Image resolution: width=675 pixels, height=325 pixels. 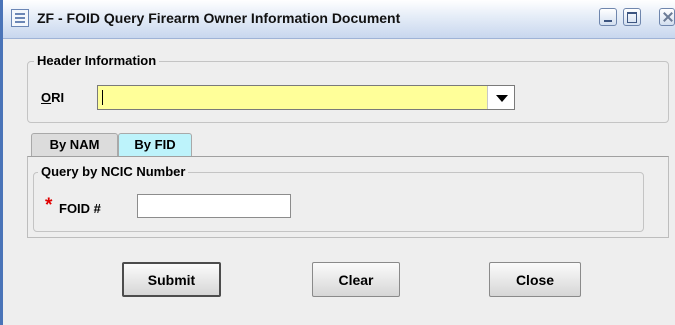 What do you see at coordinates (20, 18) in the screenshot?
I see `app-icon` at bounding box center [20, 18].